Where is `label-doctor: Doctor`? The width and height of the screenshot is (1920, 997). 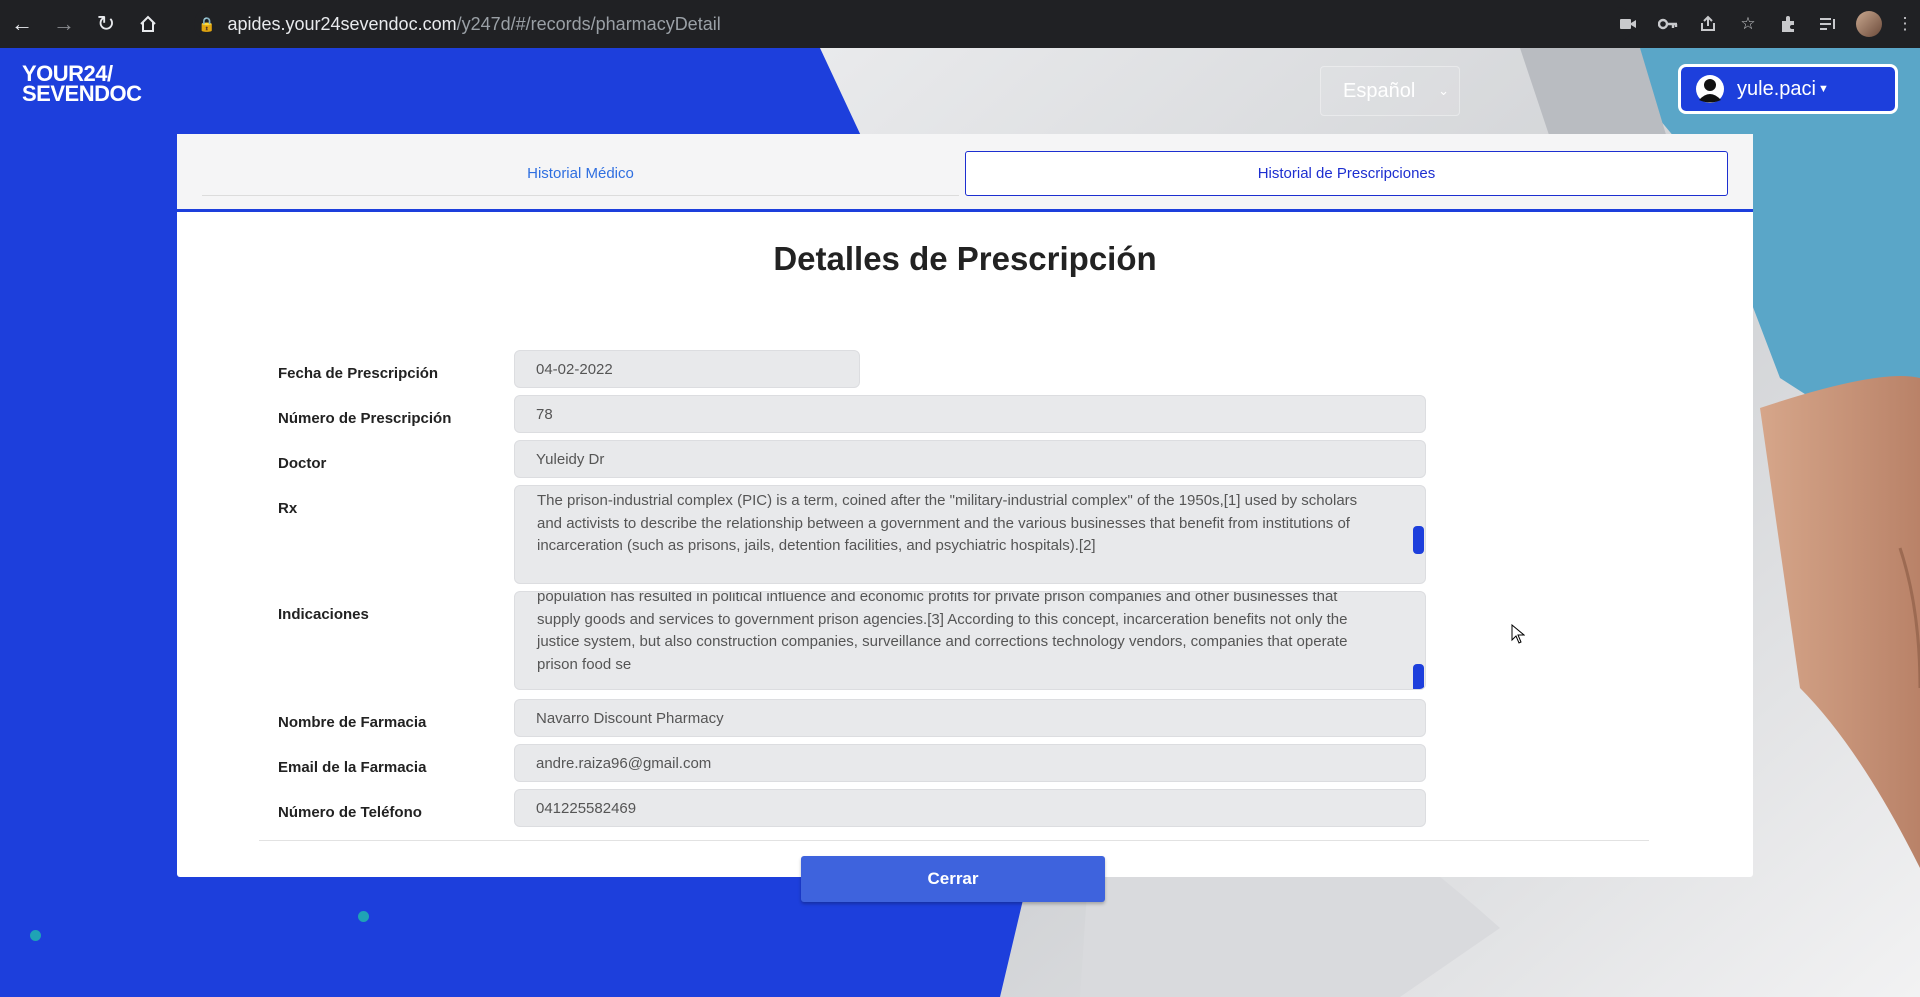 label-doctor: Doctor is located at coordinates (302, 463).